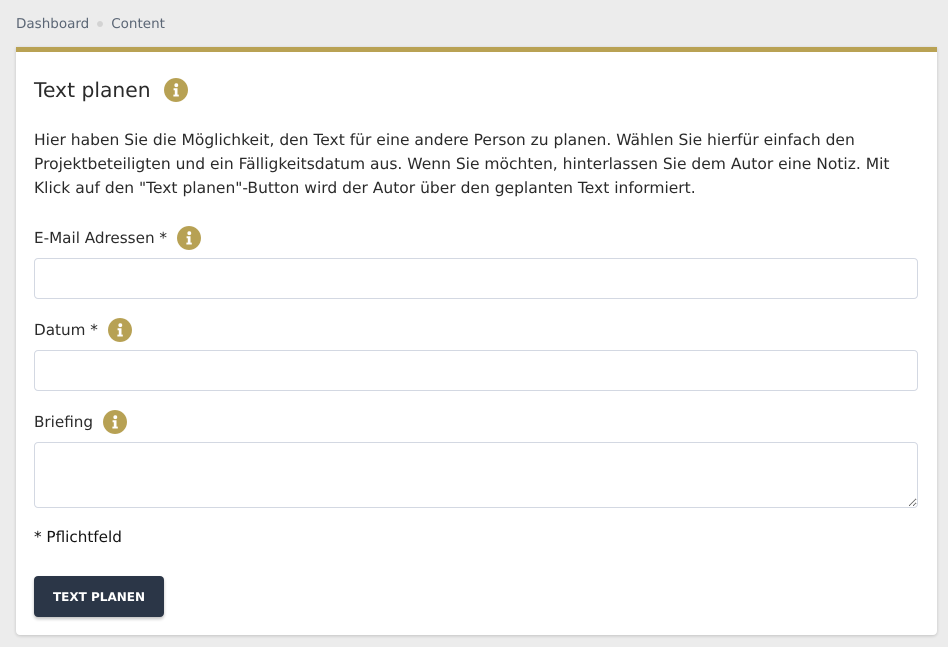 This screenshot has width=948, height=647. I want to click on textarea-field, so click(476, 475).